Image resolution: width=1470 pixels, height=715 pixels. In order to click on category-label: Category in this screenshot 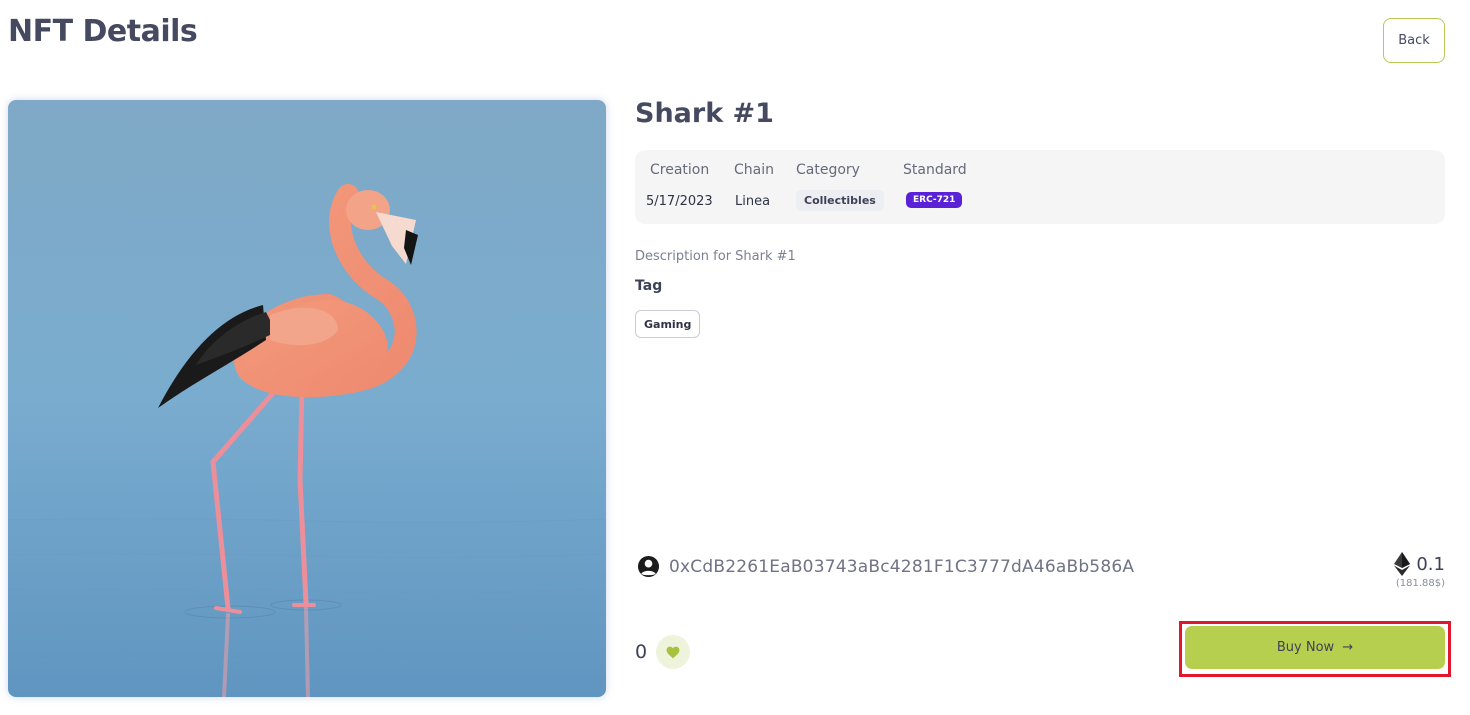, I will do `click(828, 170)`.